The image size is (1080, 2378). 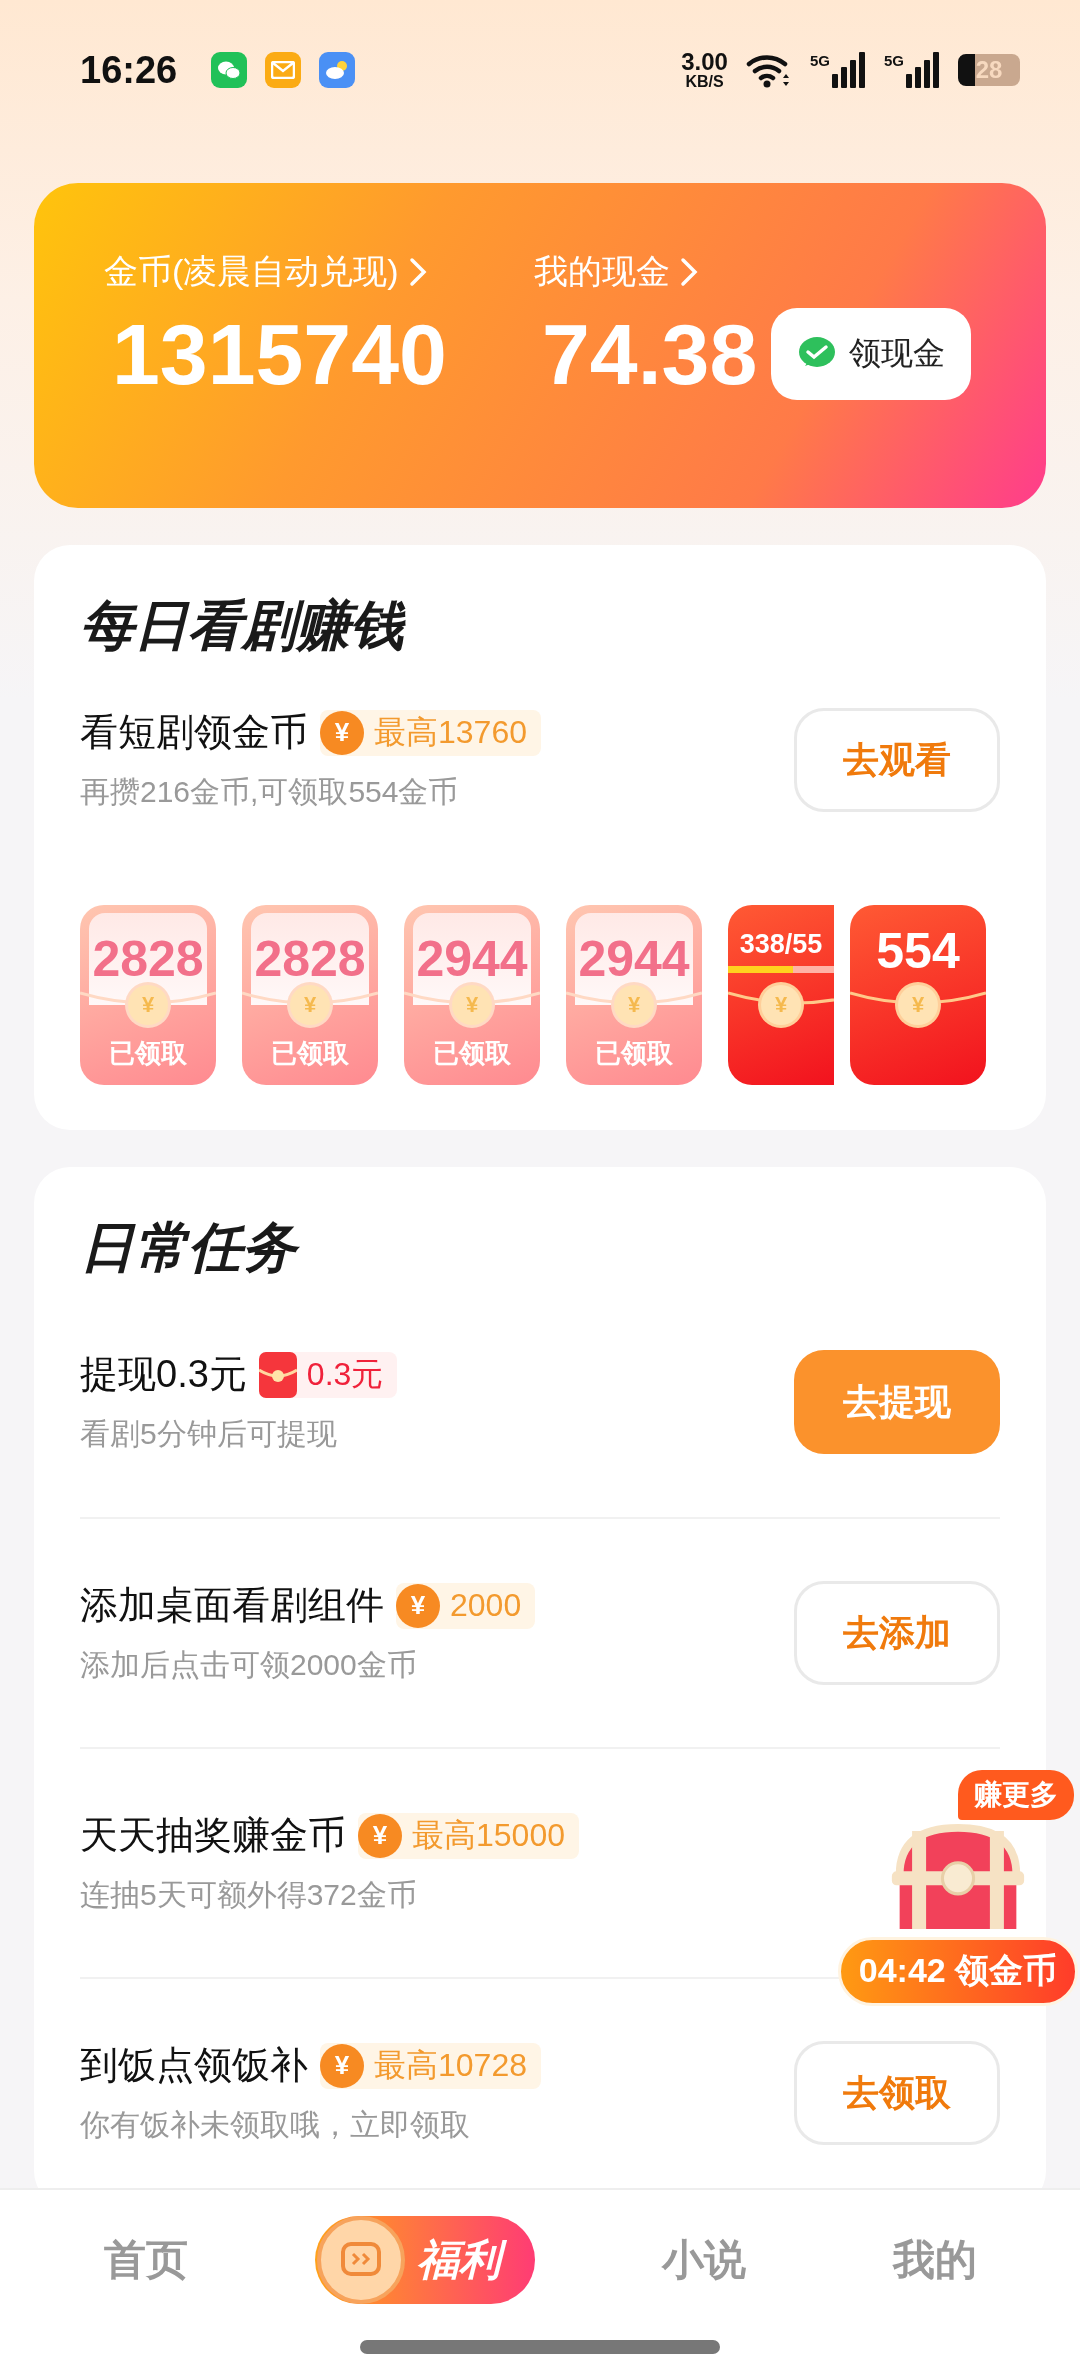 What do you see at coordinates (243, 625) in the screenshot?
I see `section-title: 每日看剧赚钱` at bounding box center [243, 625].